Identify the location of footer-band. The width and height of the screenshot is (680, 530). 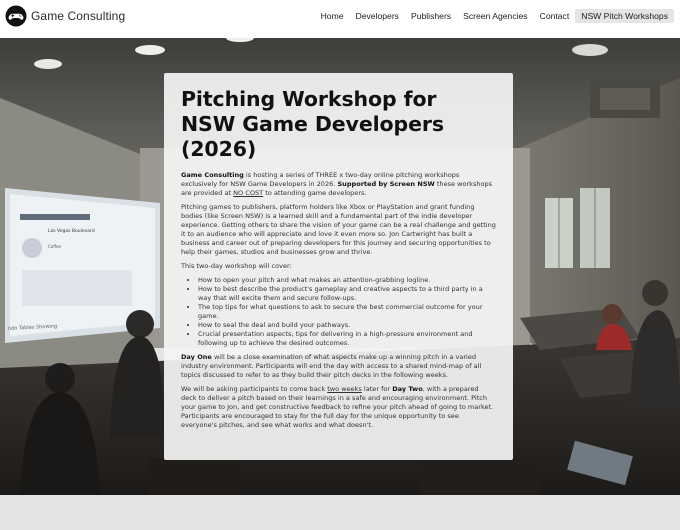
(340, 512).